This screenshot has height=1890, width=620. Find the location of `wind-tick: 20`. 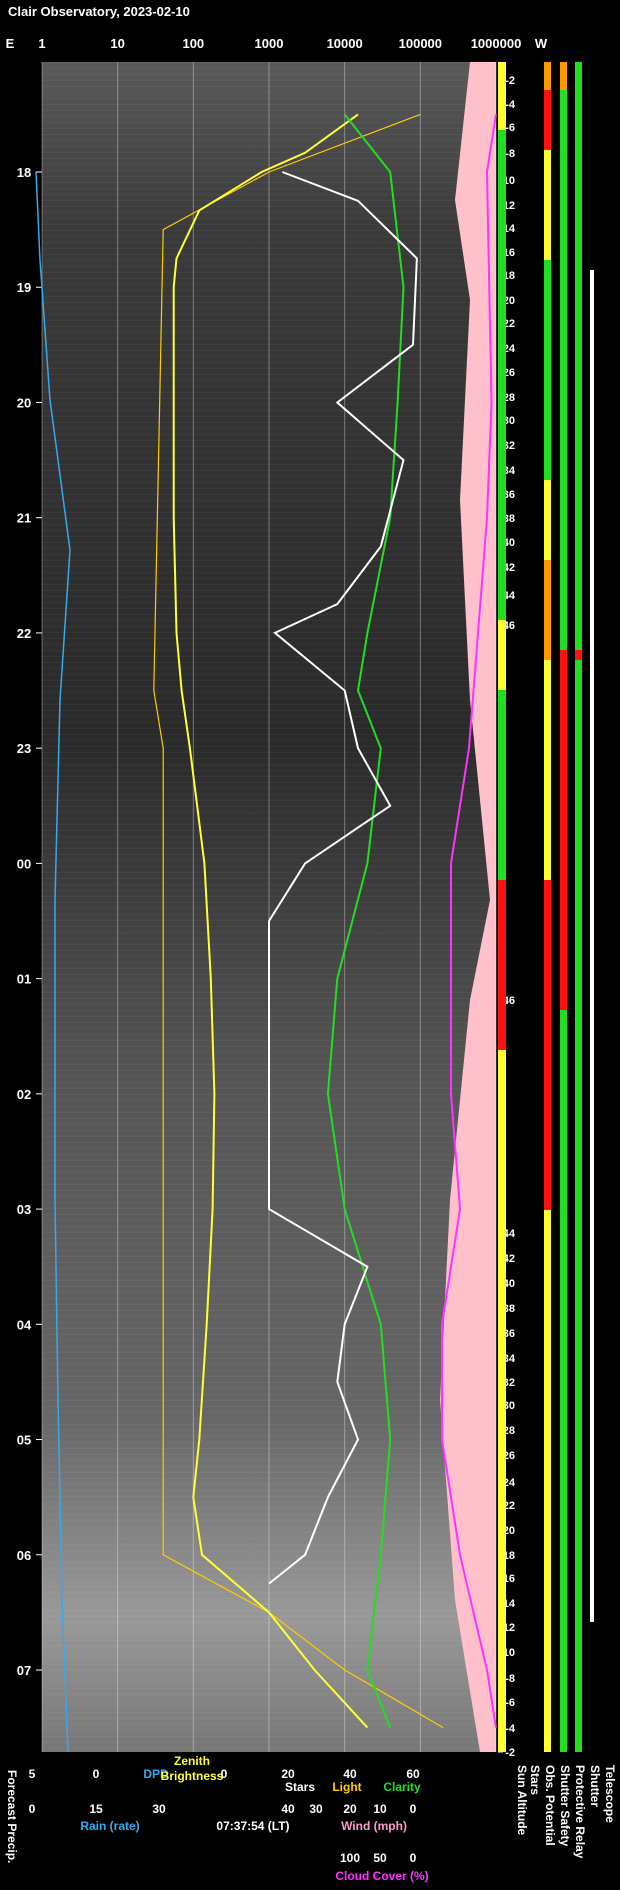

wind-tick: 20 is located at coordinates (350, 1809).